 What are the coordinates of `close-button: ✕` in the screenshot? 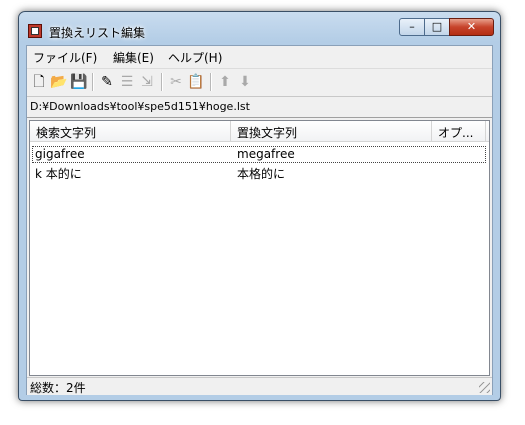 It's located at (471, 27).